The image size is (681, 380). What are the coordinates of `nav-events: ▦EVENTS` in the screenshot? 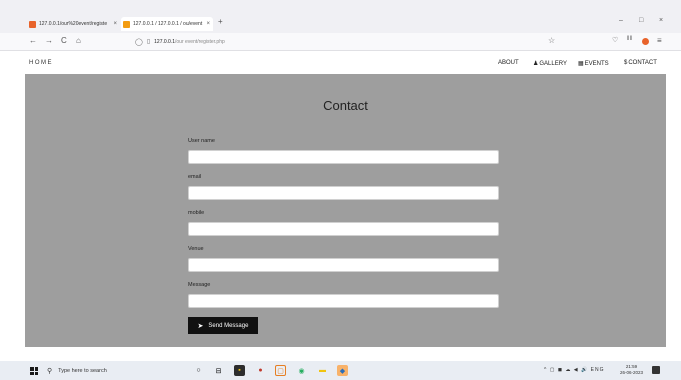 It's located at (593, 63).